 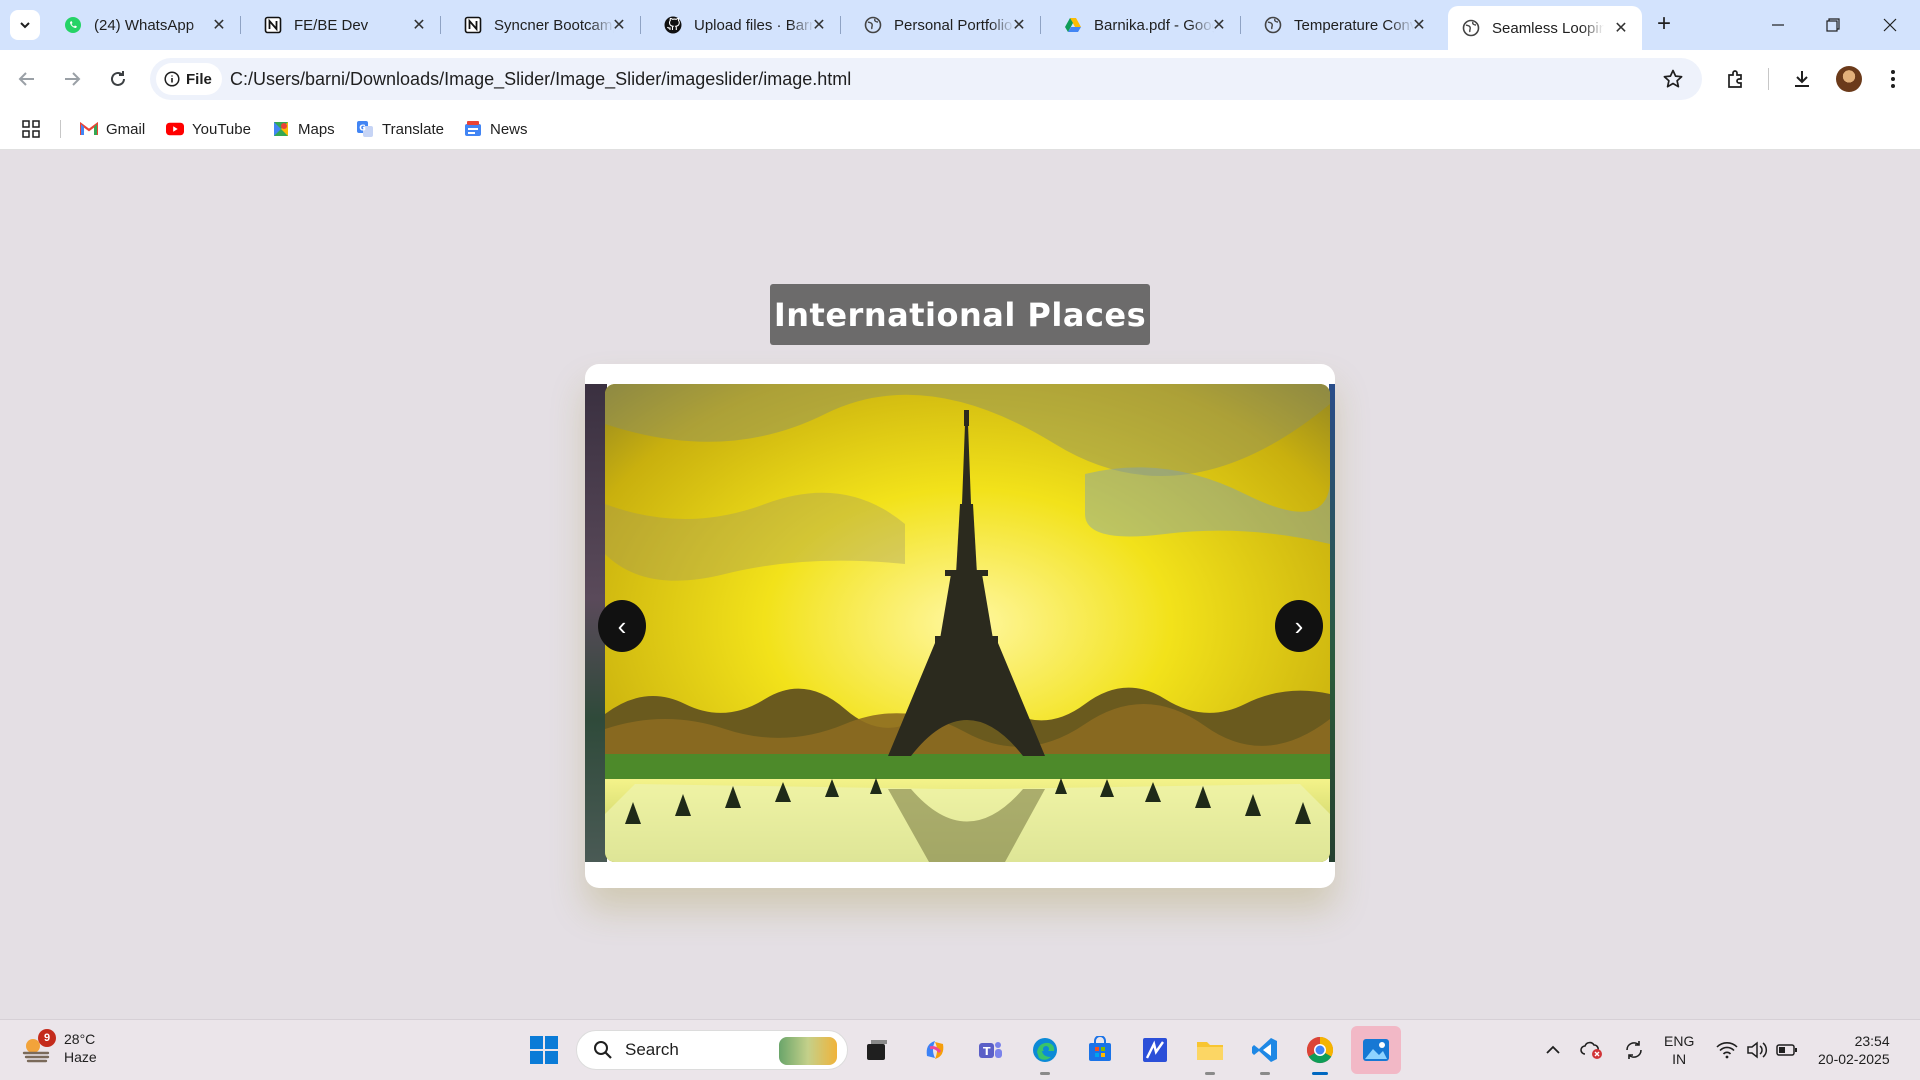 I want to click on volume-status, so click(x=1757, y=1050).